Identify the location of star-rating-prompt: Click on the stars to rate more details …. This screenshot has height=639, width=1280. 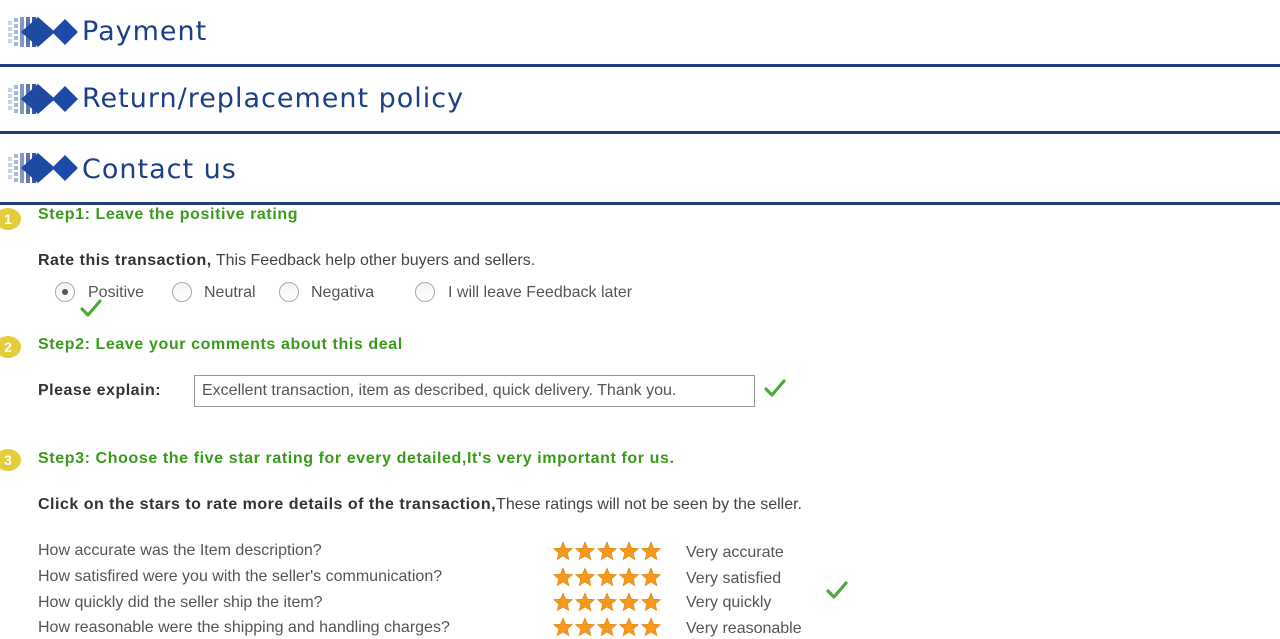
(420, 504).